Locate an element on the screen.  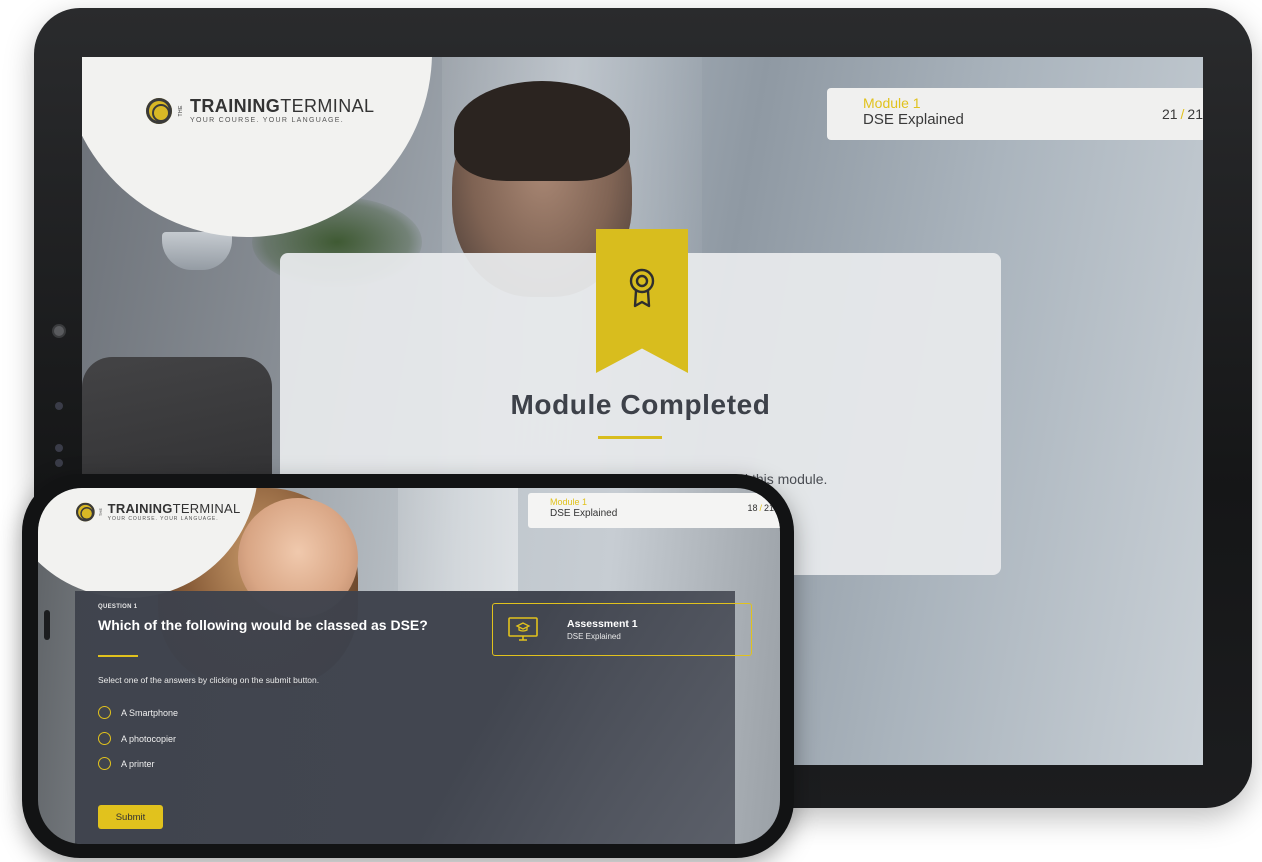
module-info-card: Module 1 DSE Explained 21/21 is located at coordinates (1015, 114).